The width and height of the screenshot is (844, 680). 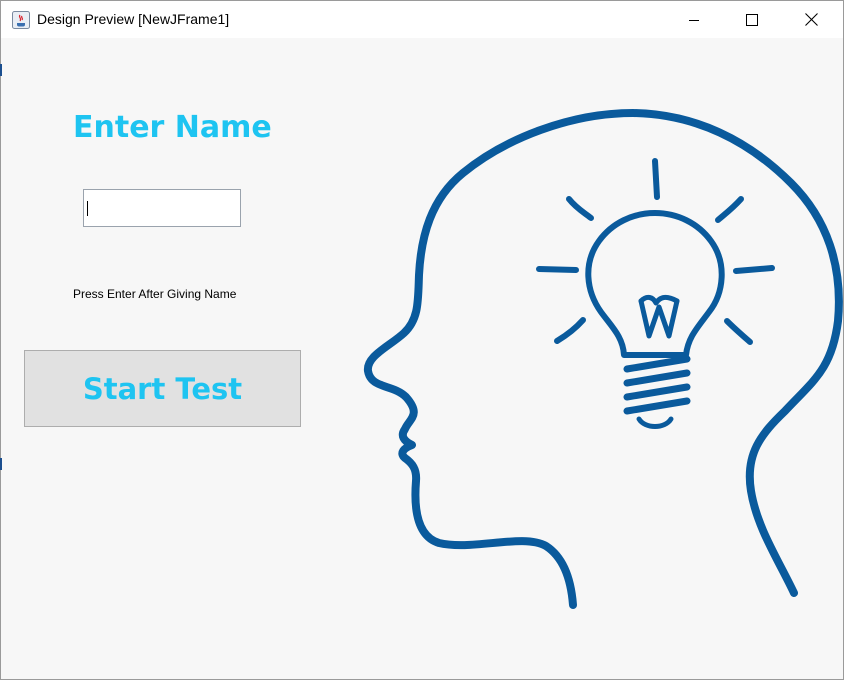 What do you see at coordinates (162, 388) in the screenshot?
I see `start-test-button: Start Test` at bounding box center [162, 388].